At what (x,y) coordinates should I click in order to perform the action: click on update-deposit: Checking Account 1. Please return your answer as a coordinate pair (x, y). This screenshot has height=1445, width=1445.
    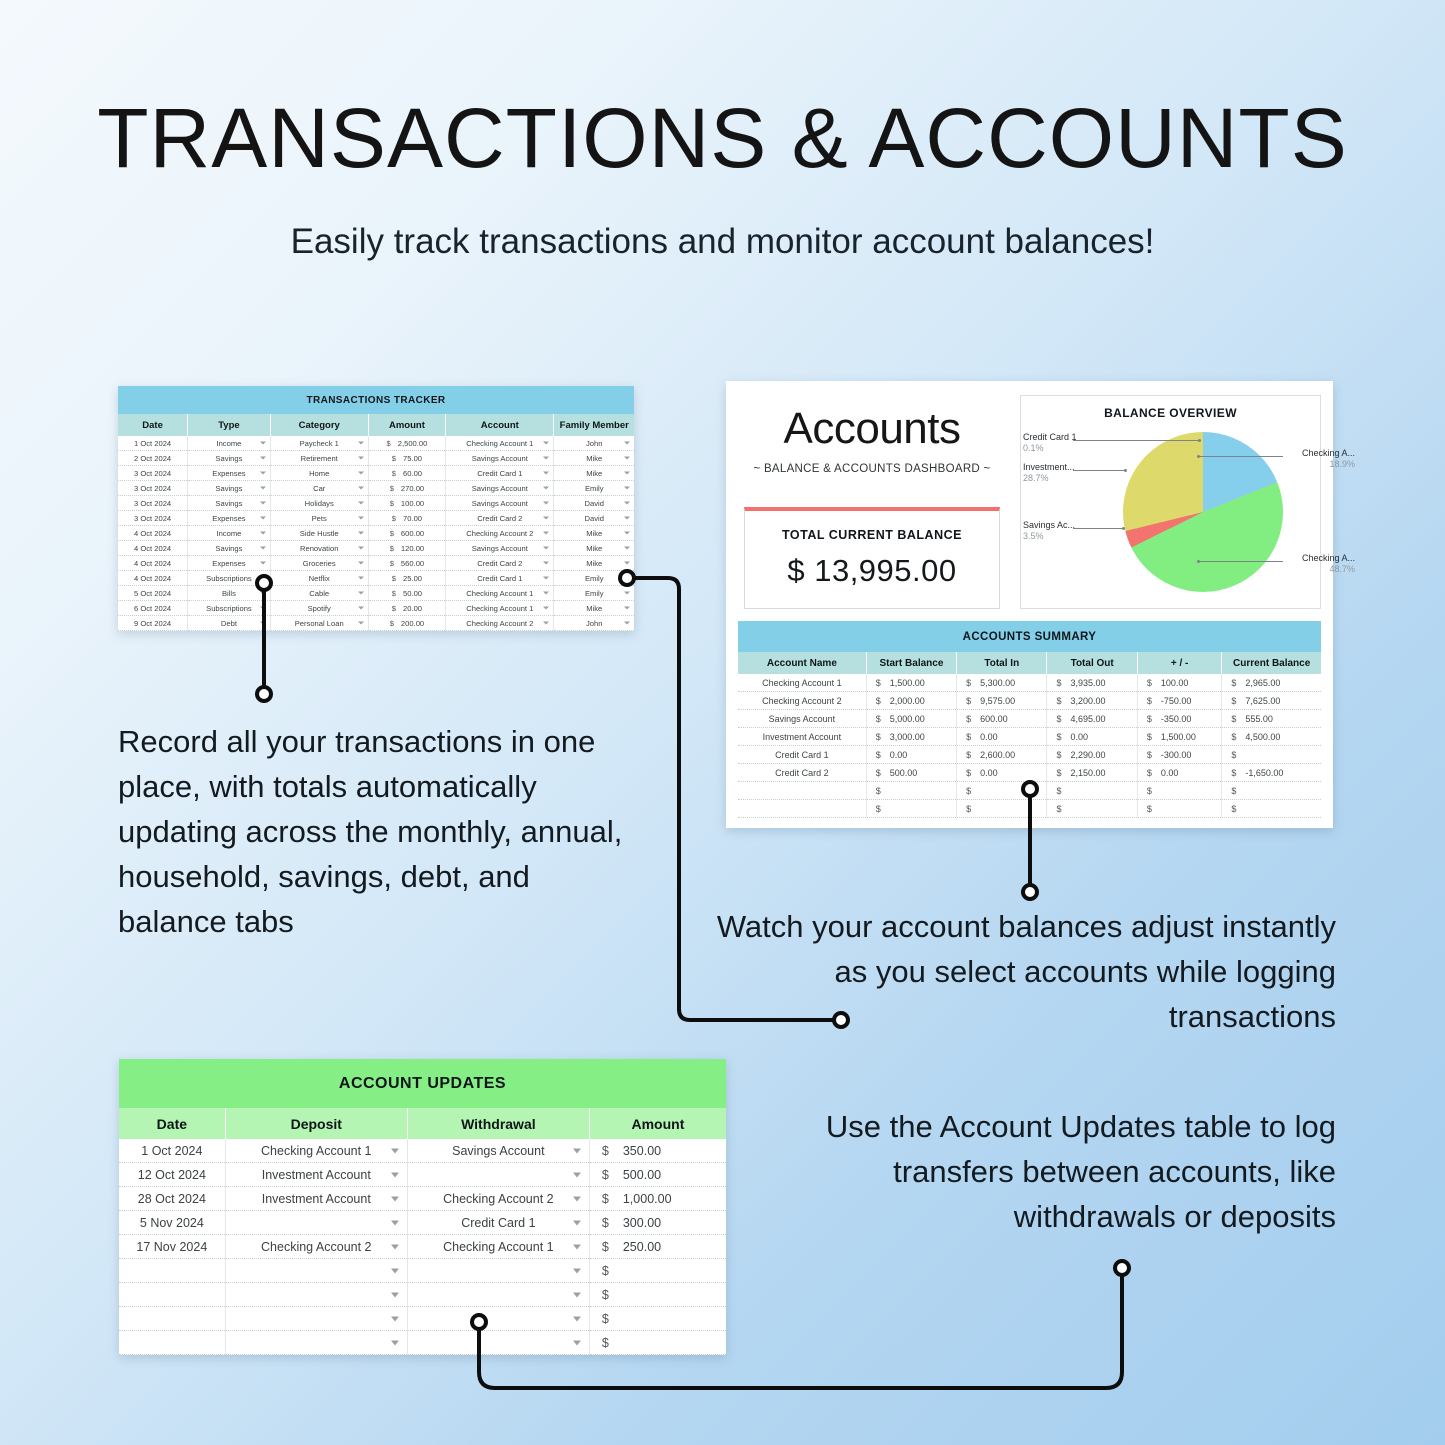
    Looking at the image, I should click on (316, 1151).